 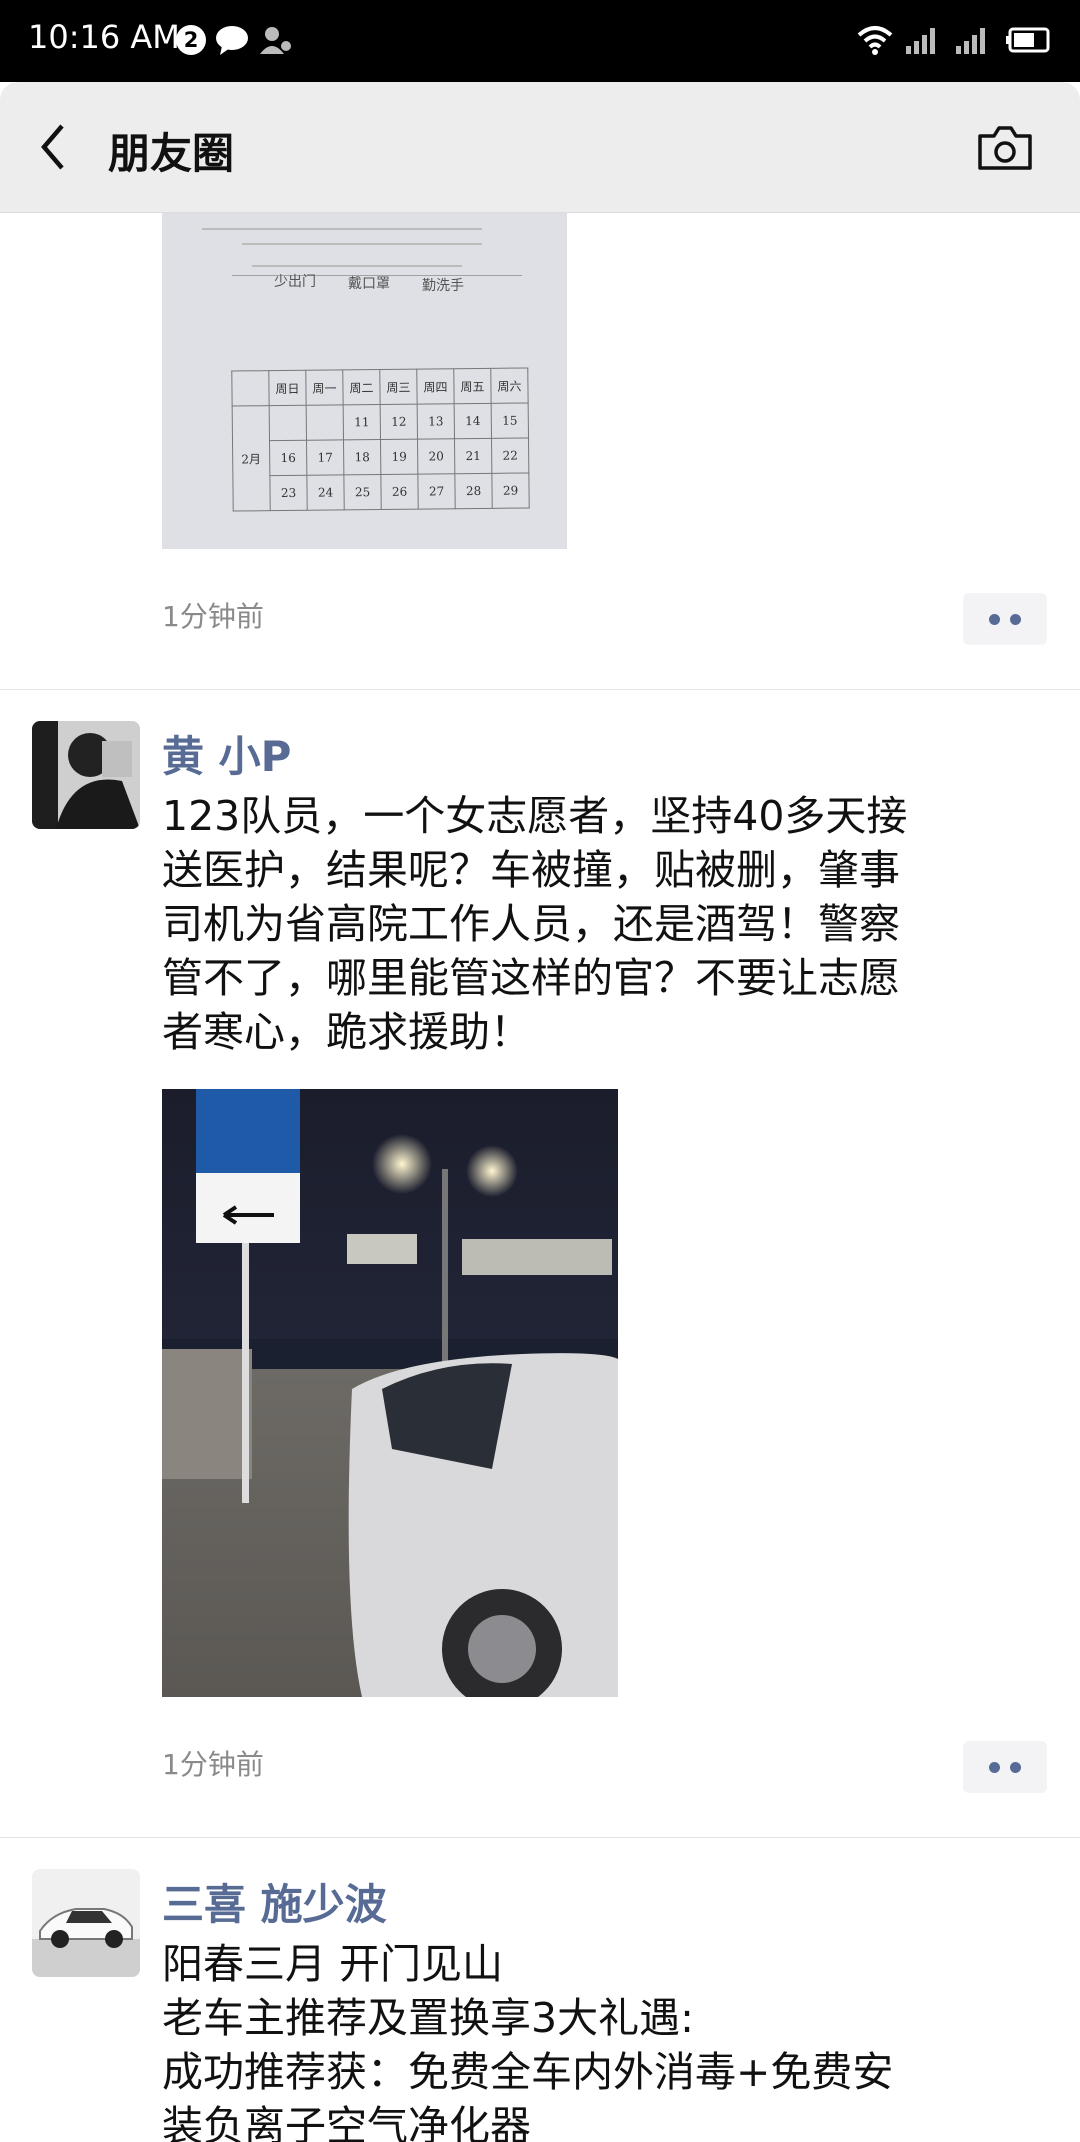 I want to click on post-2-more-button, so click(x=1005, y=1767).